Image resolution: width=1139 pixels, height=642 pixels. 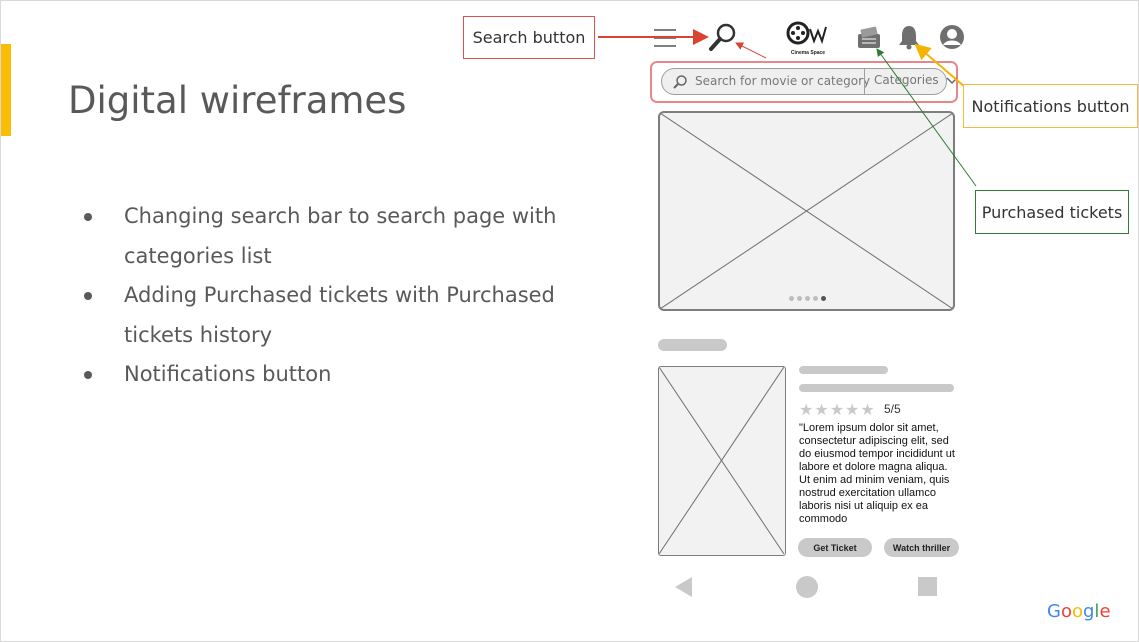 I want to click on search-input: Search for movie or category Categories, so click(x=809, y=81).